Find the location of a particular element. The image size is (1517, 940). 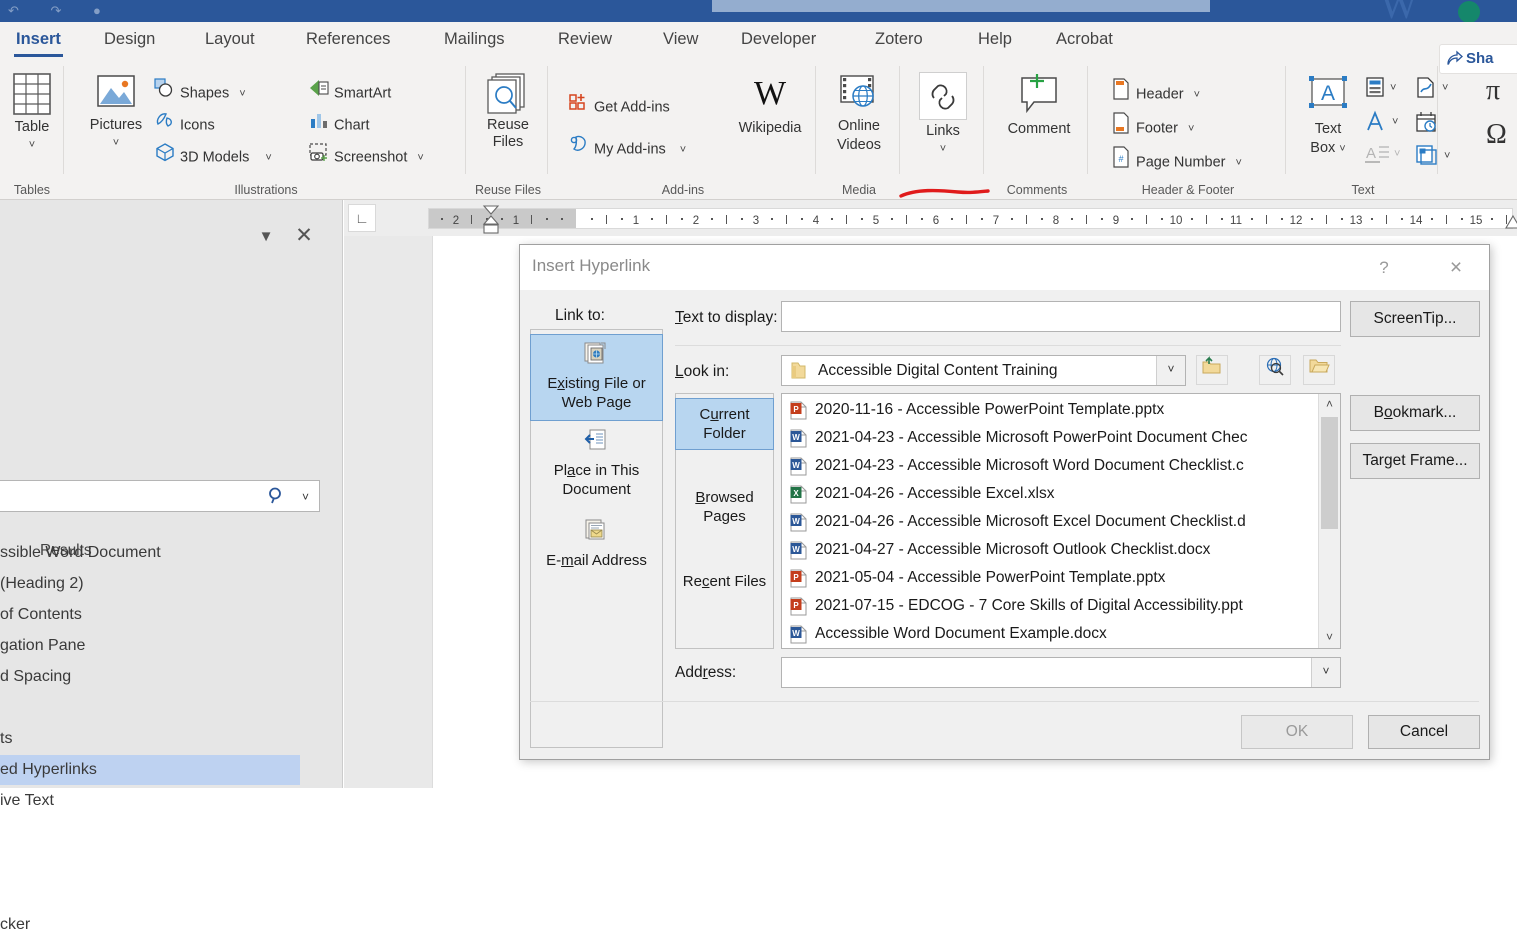

nav-result-item: cker is located at coordinates (150, 925).